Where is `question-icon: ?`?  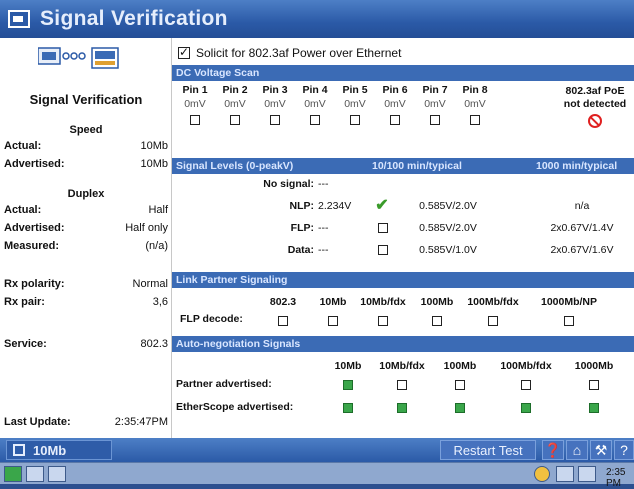 question-icon: ? is located at coordinates (624, 450).